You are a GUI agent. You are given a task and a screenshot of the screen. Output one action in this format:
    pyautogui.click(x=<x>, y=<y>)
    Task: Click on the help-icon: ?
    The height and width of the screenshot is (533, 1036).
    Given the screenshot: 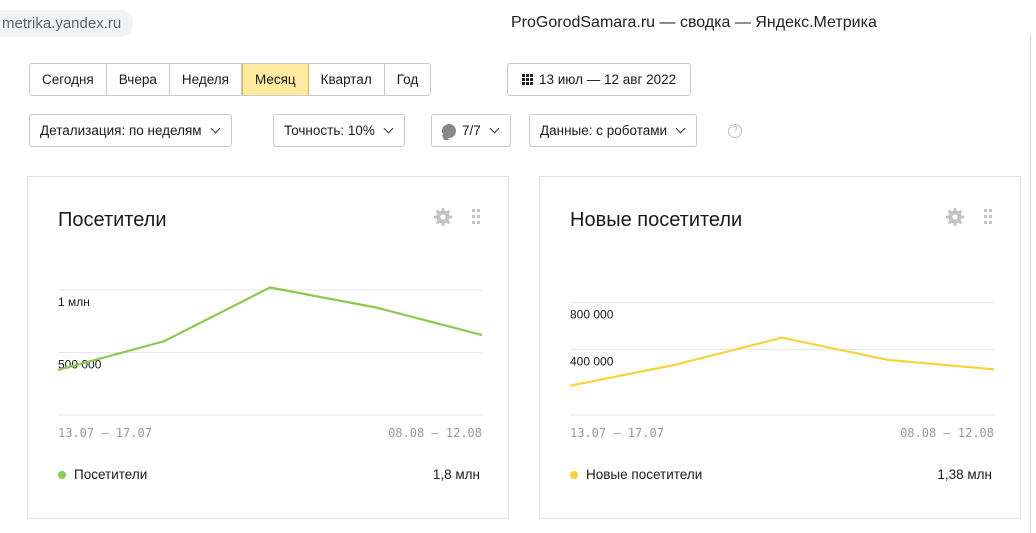 What is the action you would take?
    pyautogui.click(x=735, y=131)
    